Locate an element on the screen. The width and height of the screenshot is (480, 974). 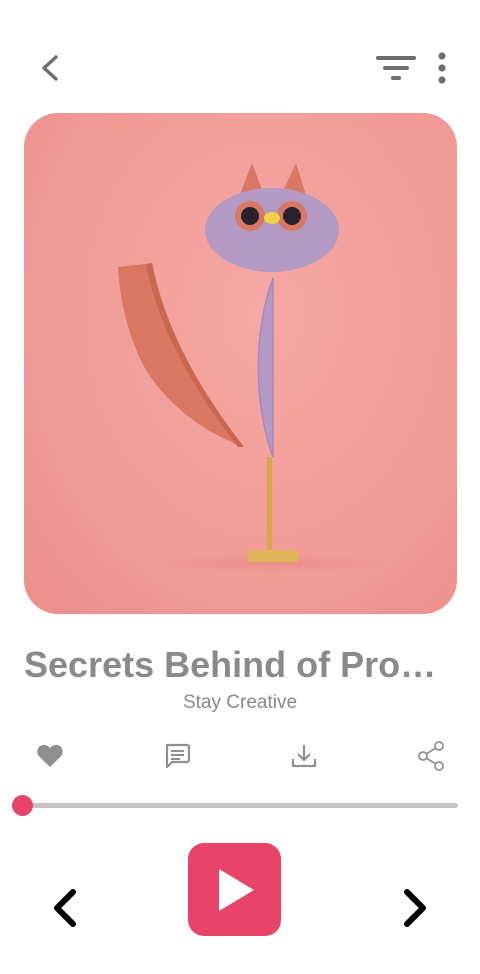
chevron-right-icon is located at coordinates (415, 908).